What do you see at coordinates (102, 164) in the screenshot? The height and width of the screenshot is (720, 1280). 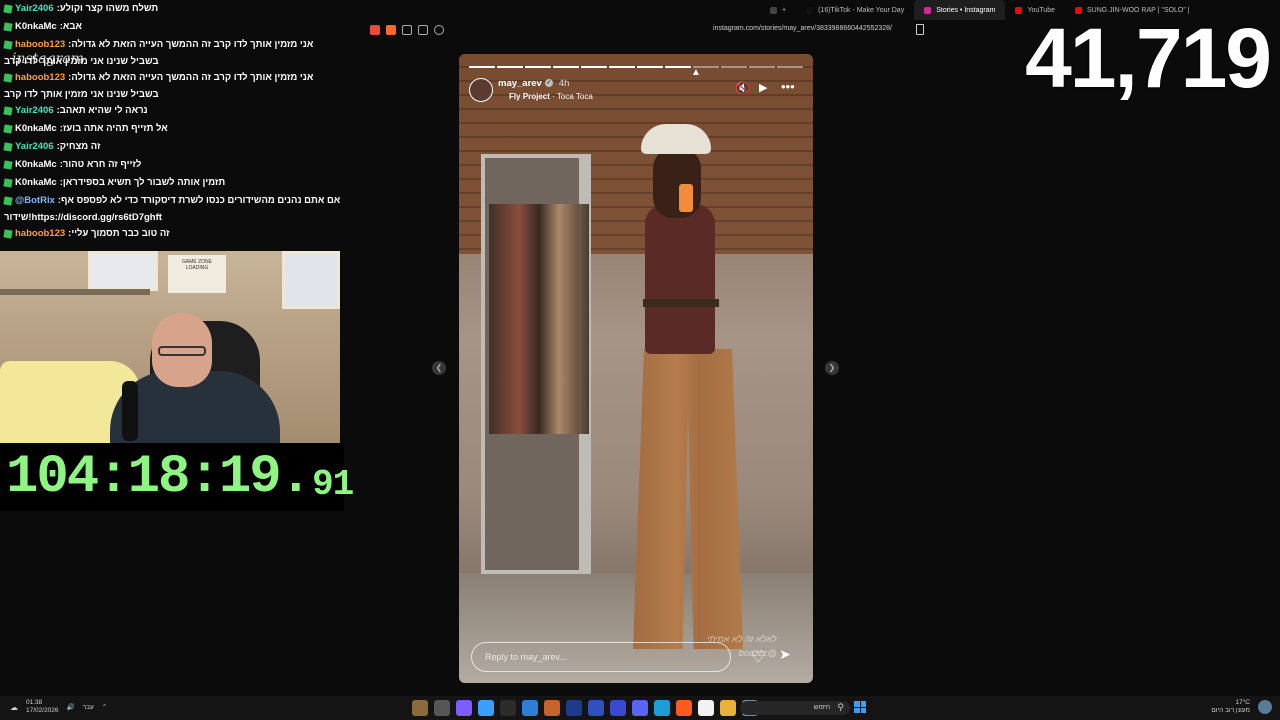 I see `chat-text: לזייף זה חרא טהור` at bounding box center [102, 164].